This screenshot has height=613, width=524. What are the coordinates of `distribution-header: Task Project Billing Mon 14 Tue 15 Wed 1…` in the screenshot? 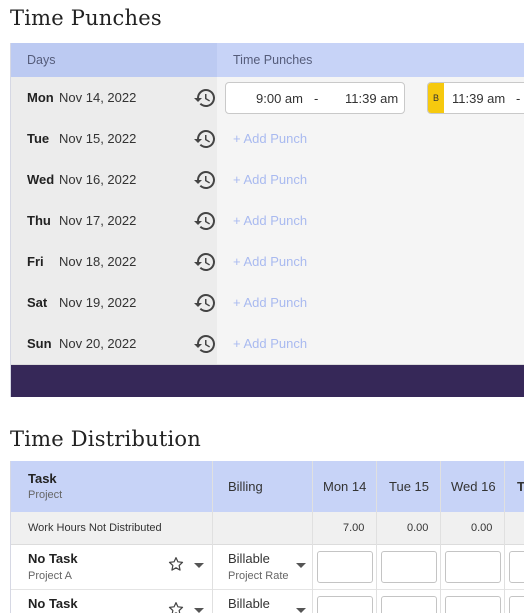 It's located at (267, 486).